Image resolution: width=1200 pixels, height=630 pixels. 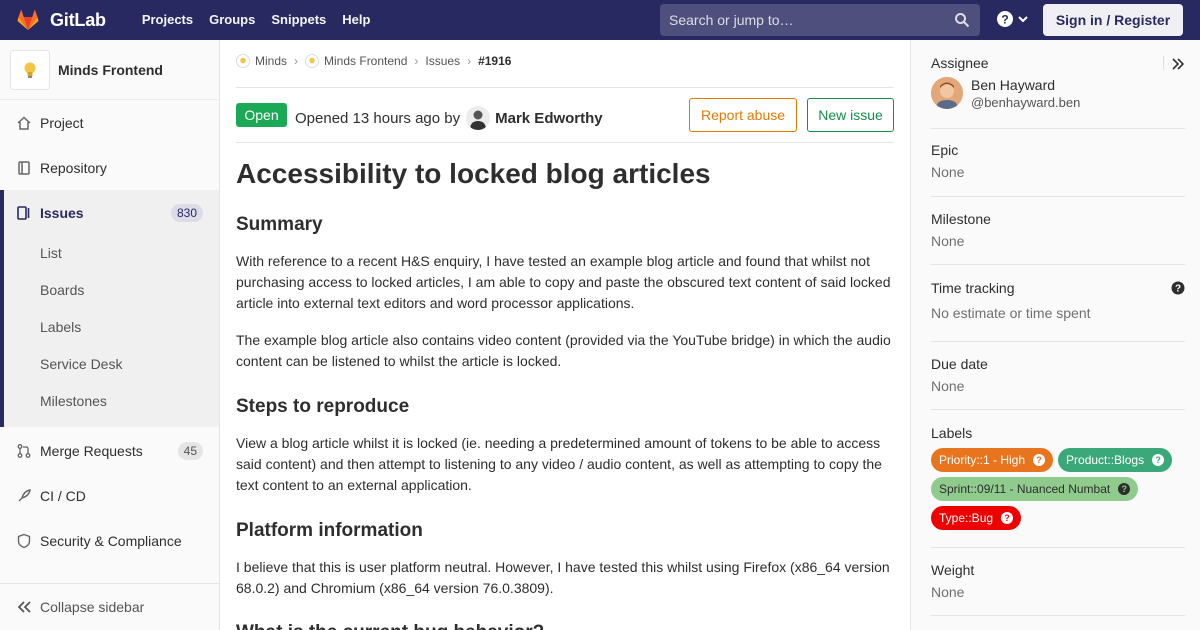 I want to click on label-text: Type::Bug, so click(x=966, y=518).